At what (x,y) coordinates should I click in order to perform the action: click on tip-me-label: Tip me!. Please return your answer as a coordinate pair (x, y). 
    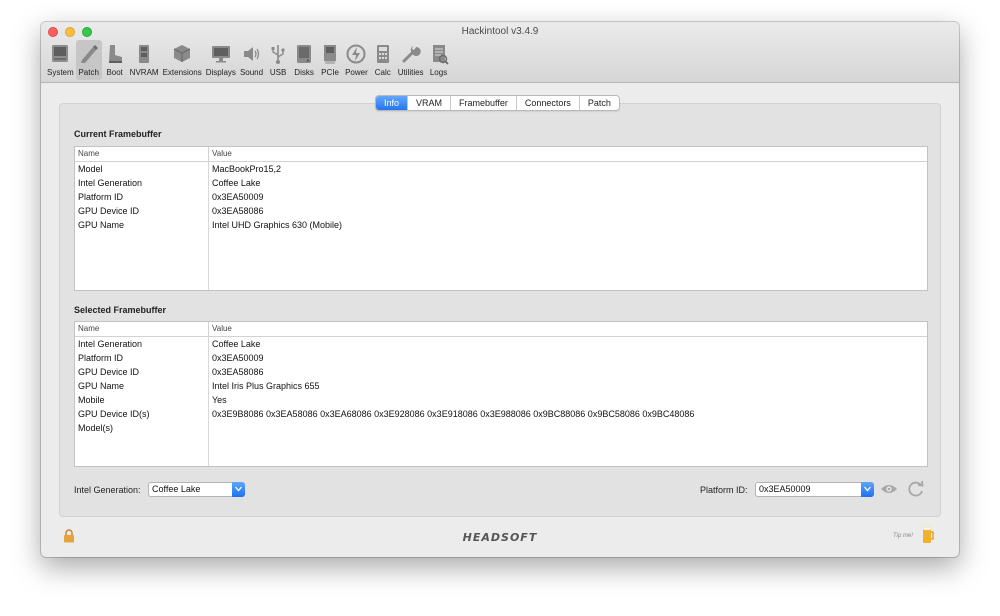
    Looking at the image, I should click on (903, 536).